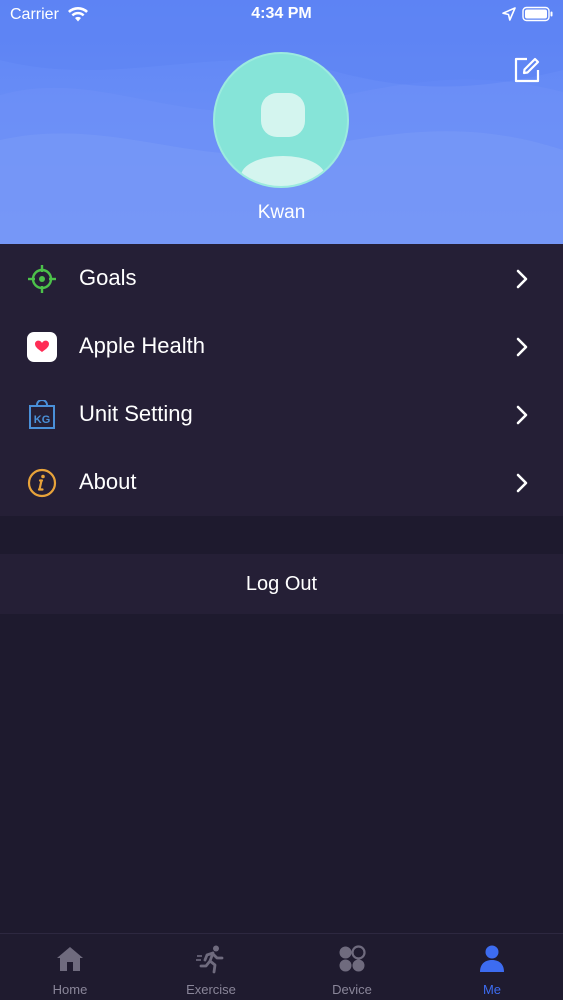 This screenshot has height=1000, width=563. Describe the element at coordinates (537, 14) in the screenshot. I see `battery-icon` at that location.